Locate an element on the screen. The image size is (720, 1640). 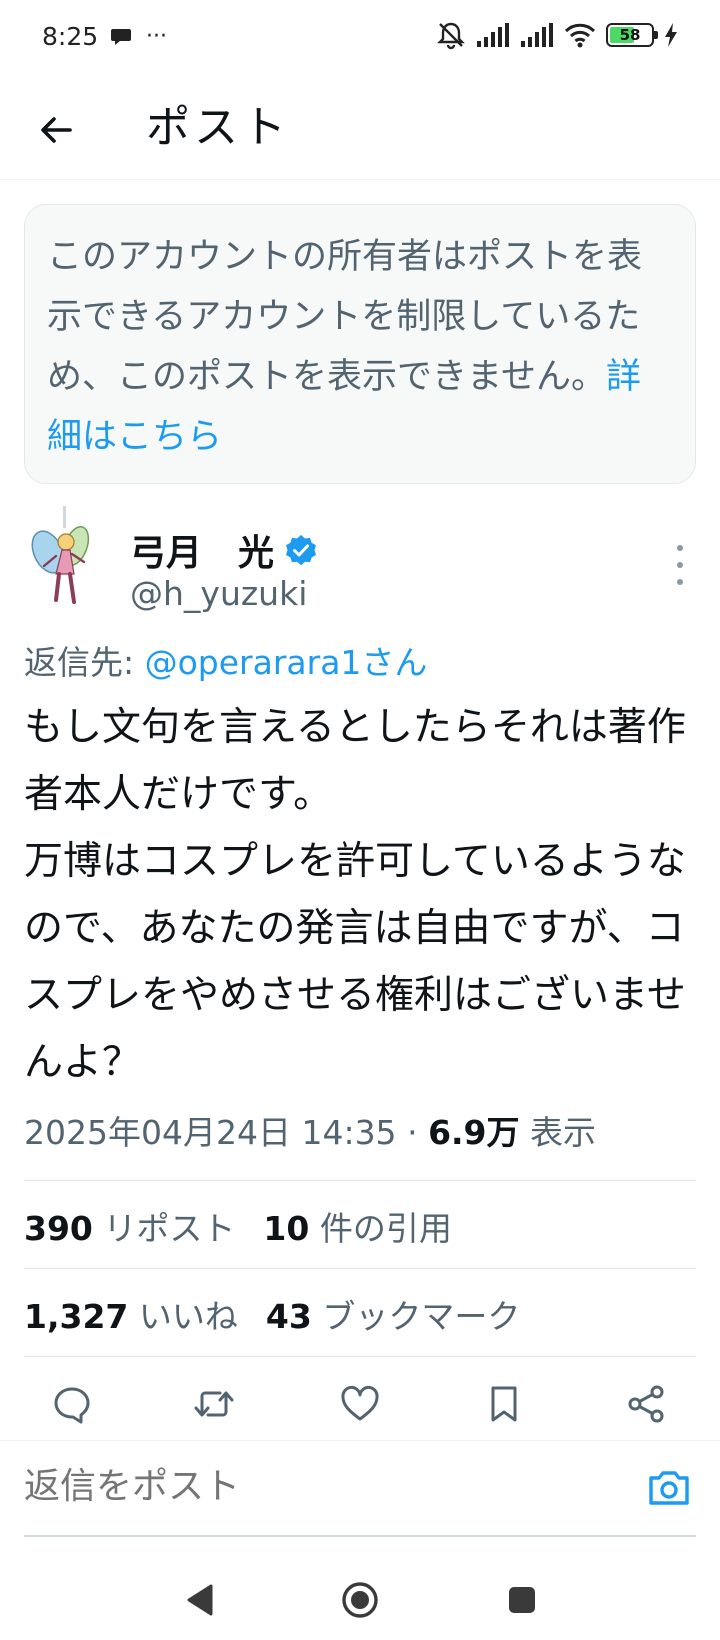
post-meta: 2025年04月24日 14:35 · 6.9万 表示 is located at coordinates (310, 1130).